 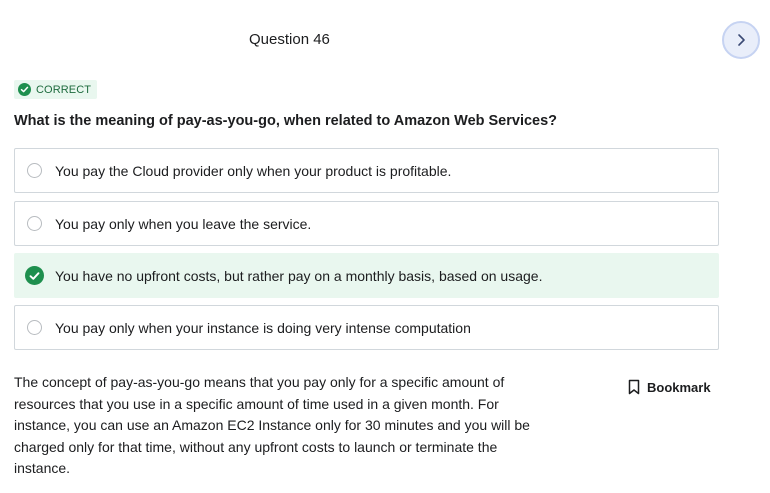 I want to click on question-title: Question 46, so click(x=289, y=39).